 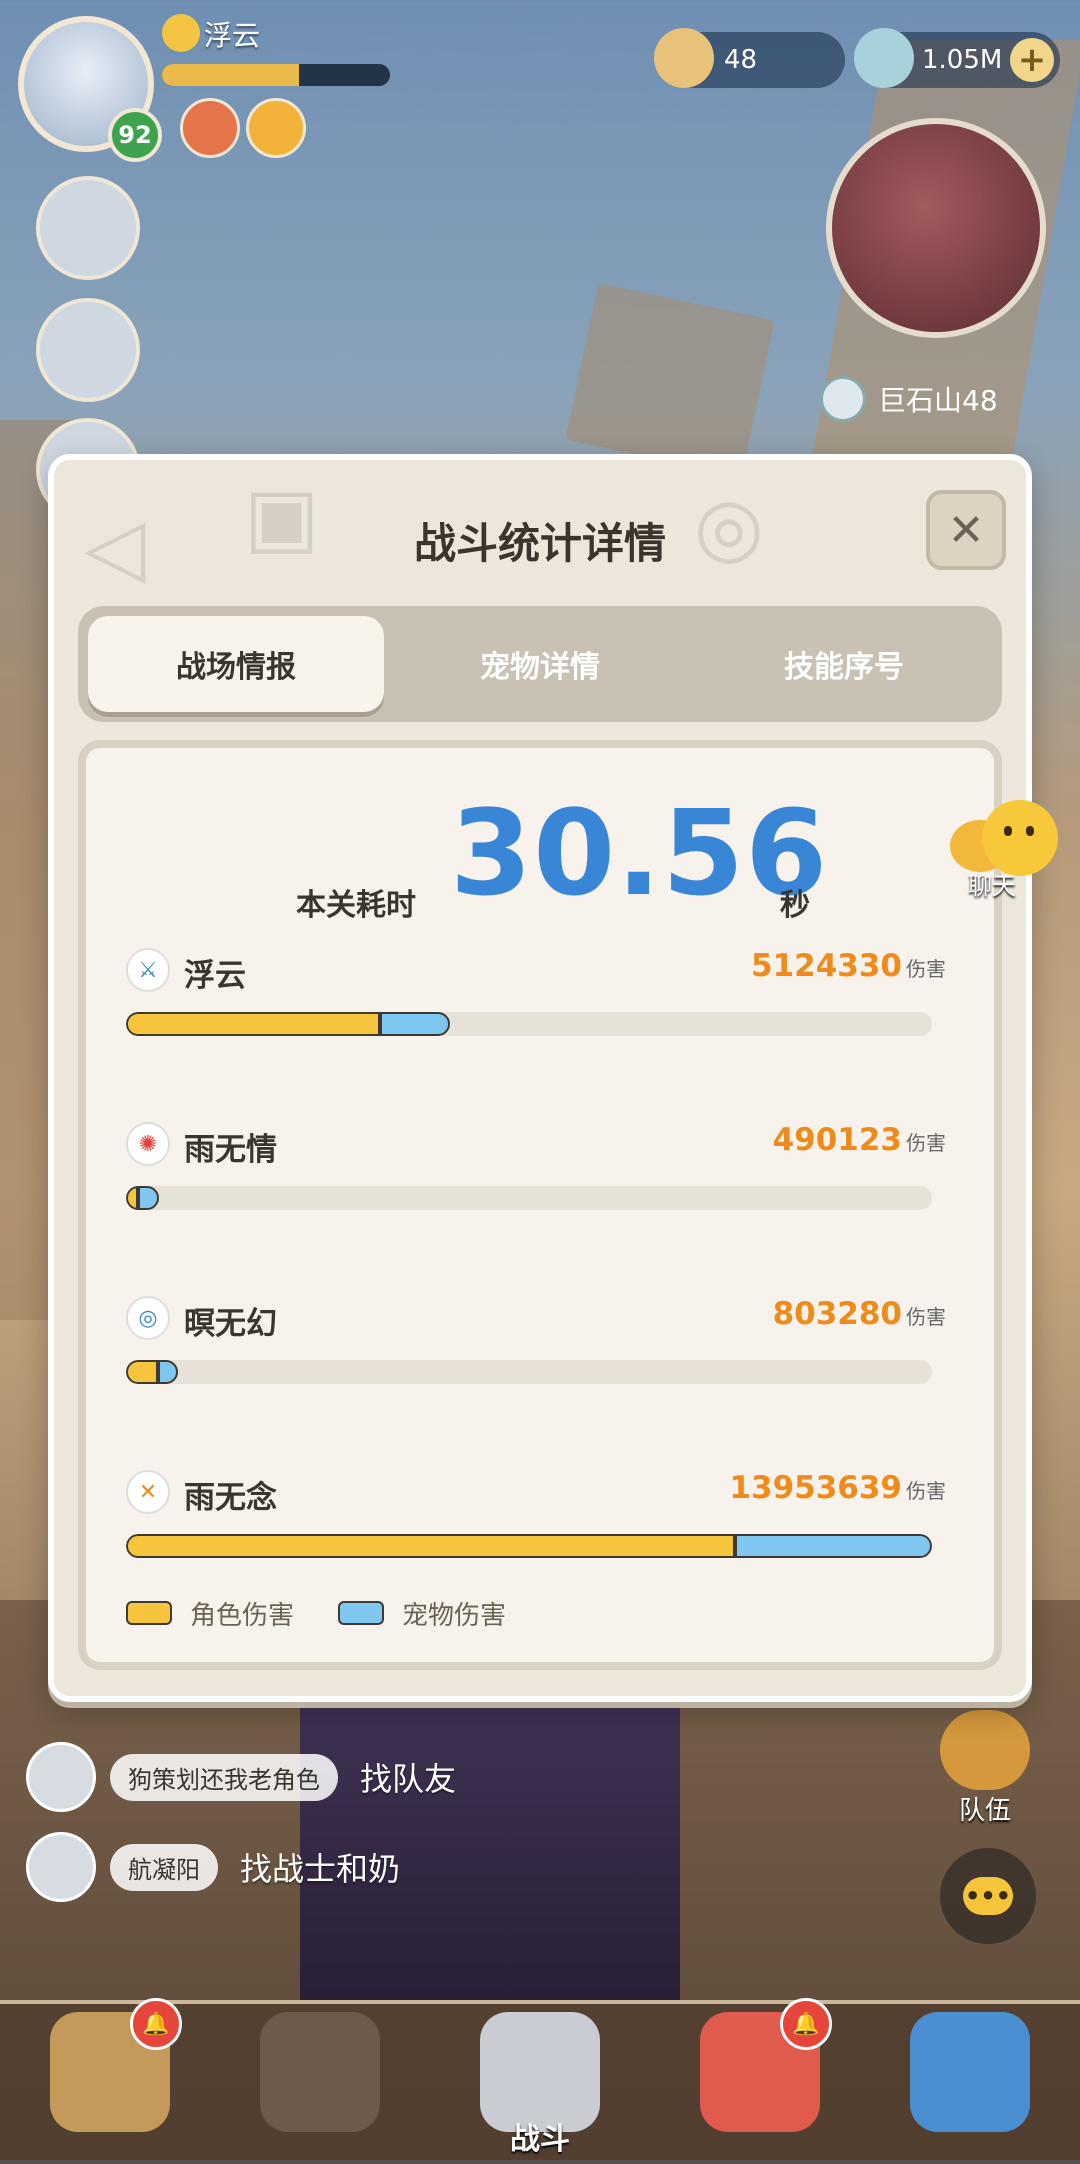 What do you see at coordinates (540, 2086) in the screenshot?
I see `nav-battle: 战斗` at bounding box center [540, 2086].